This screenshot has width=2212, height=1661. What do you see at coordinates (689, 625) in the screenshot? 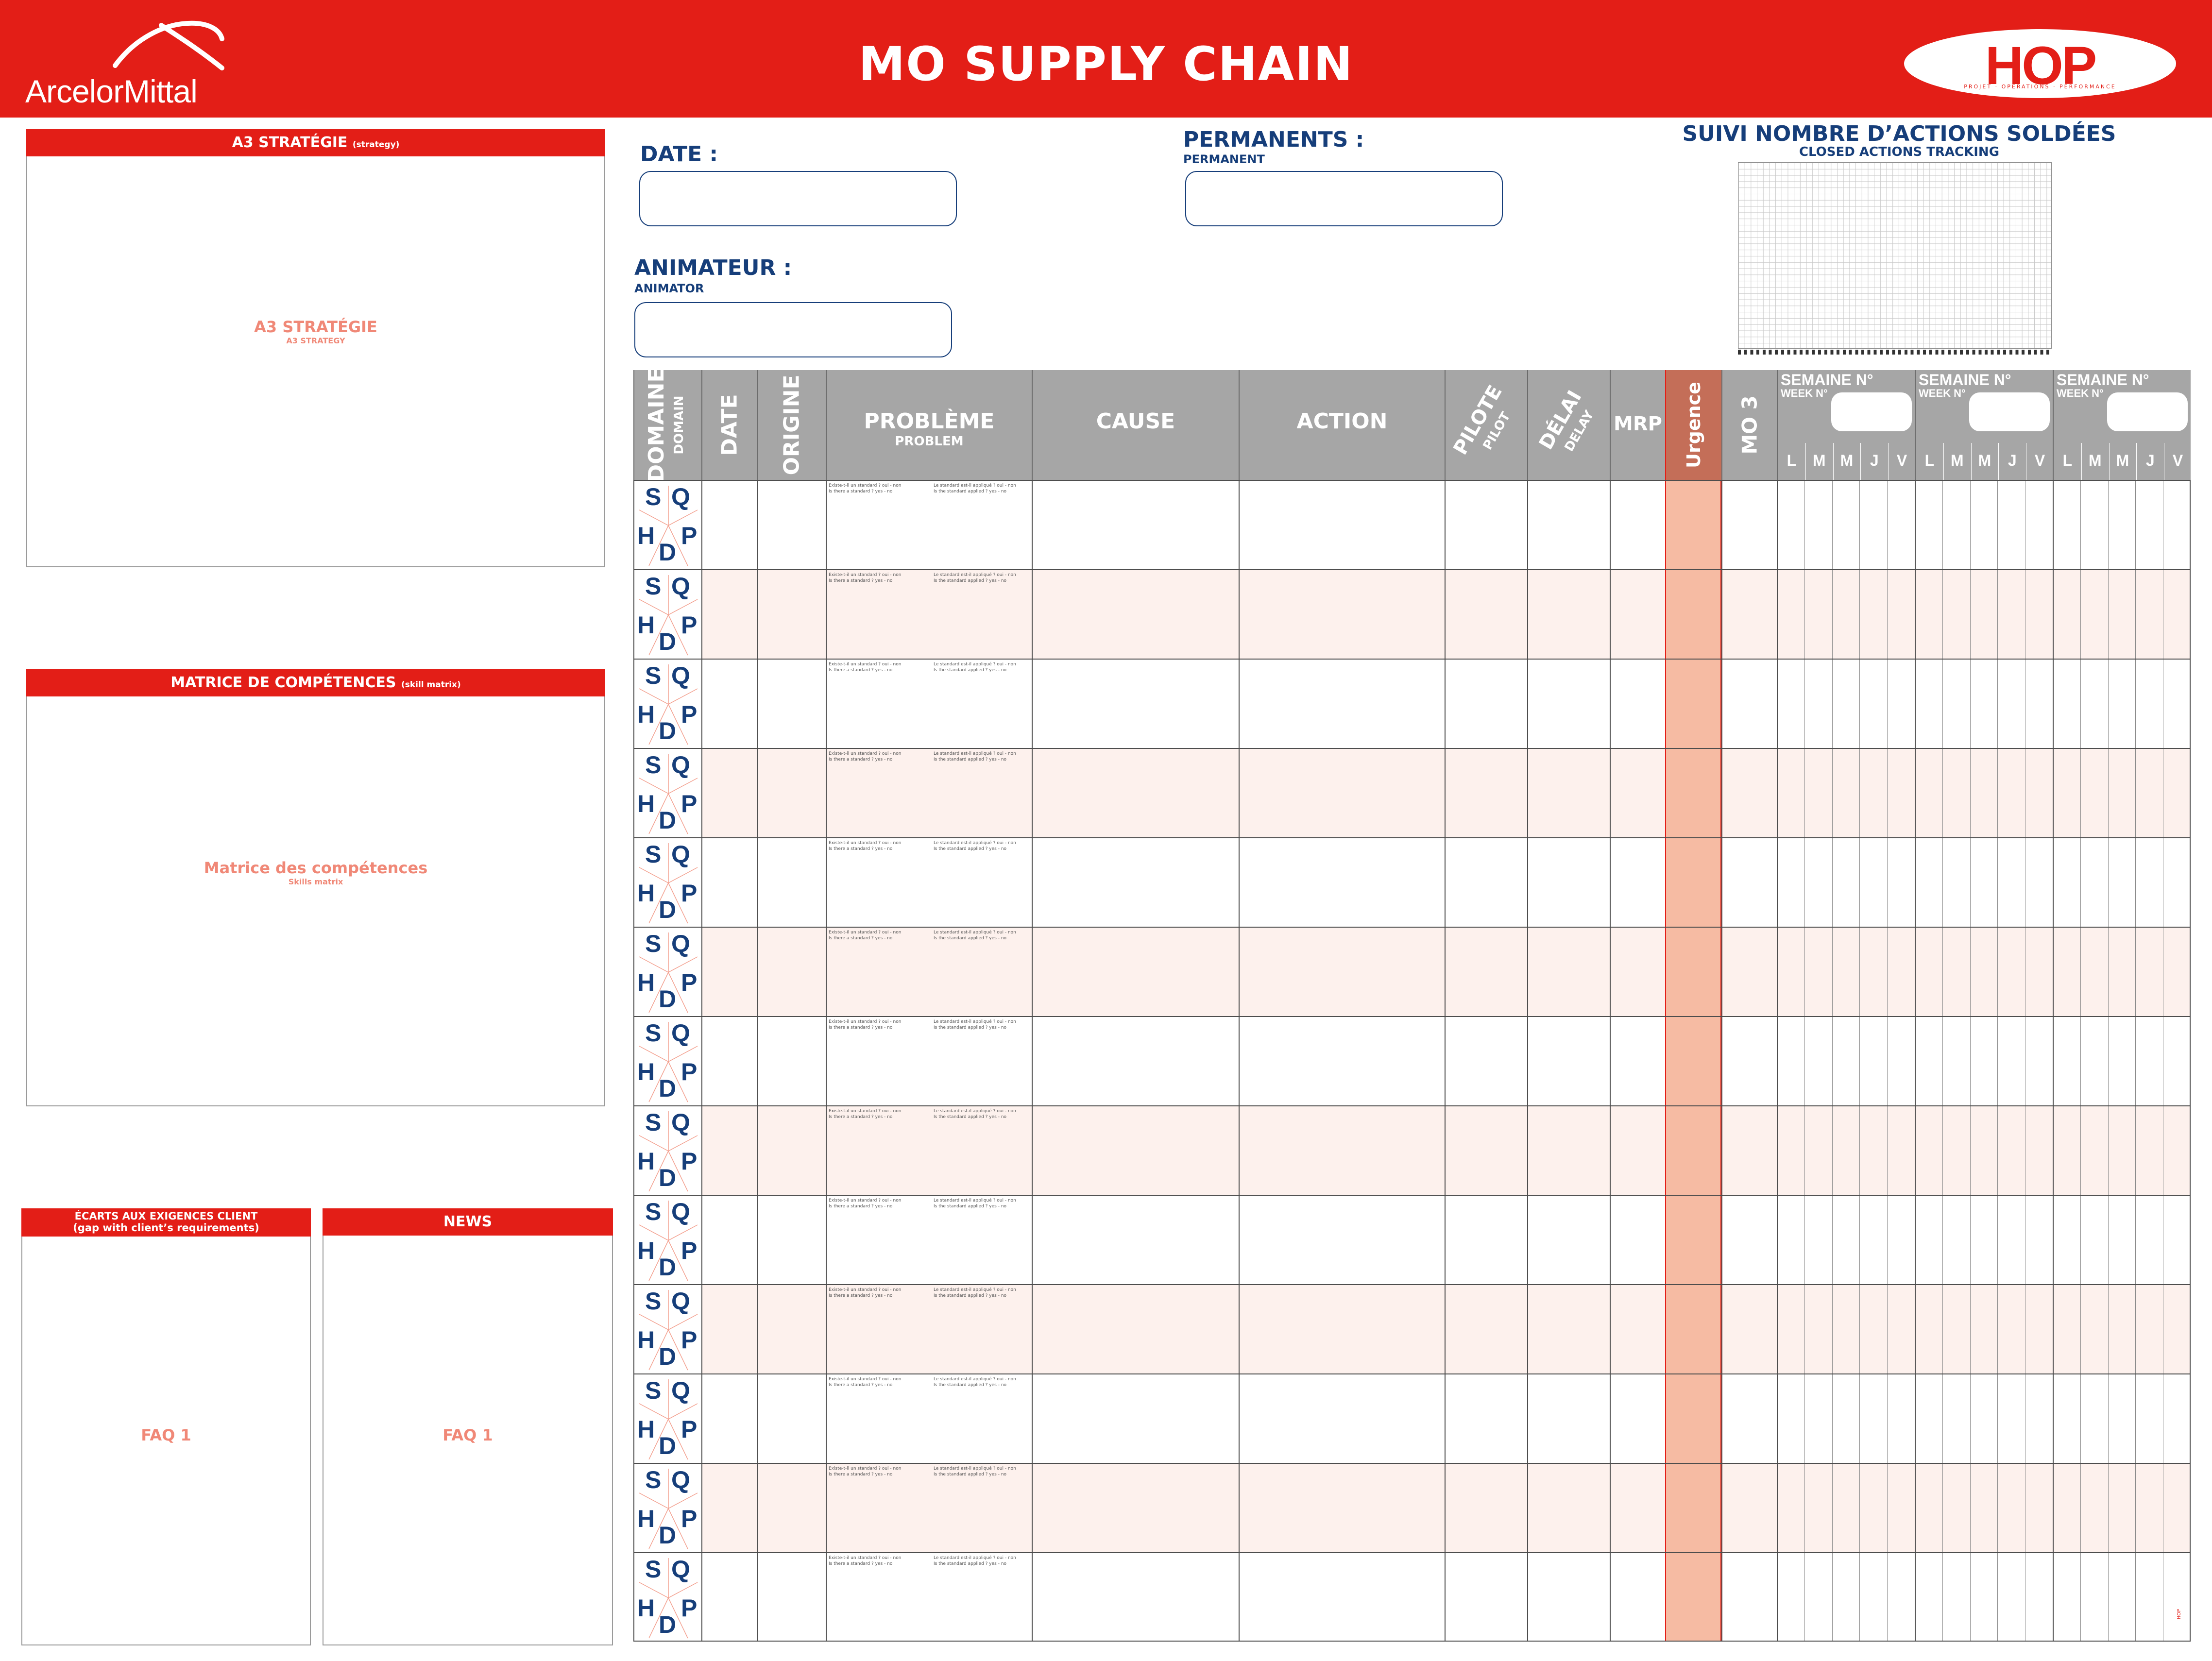
I see `domain-letter: P` at bounding box center [689, 625].